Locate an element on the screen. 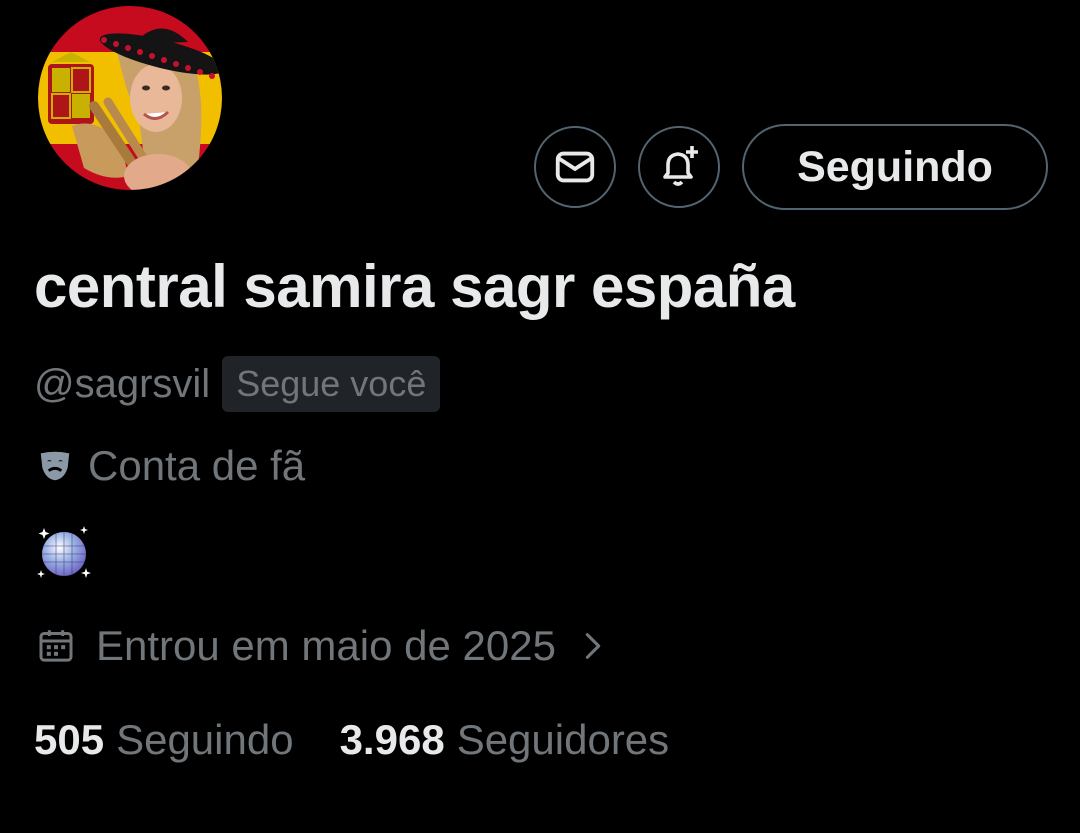 The image size is (1080, 833). account-label-text: Conta de fã is located at coordinates (197, 465).